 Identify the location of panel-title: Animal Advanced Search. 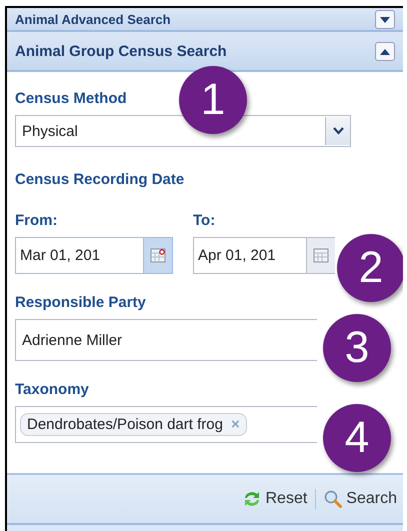
(93, 19).